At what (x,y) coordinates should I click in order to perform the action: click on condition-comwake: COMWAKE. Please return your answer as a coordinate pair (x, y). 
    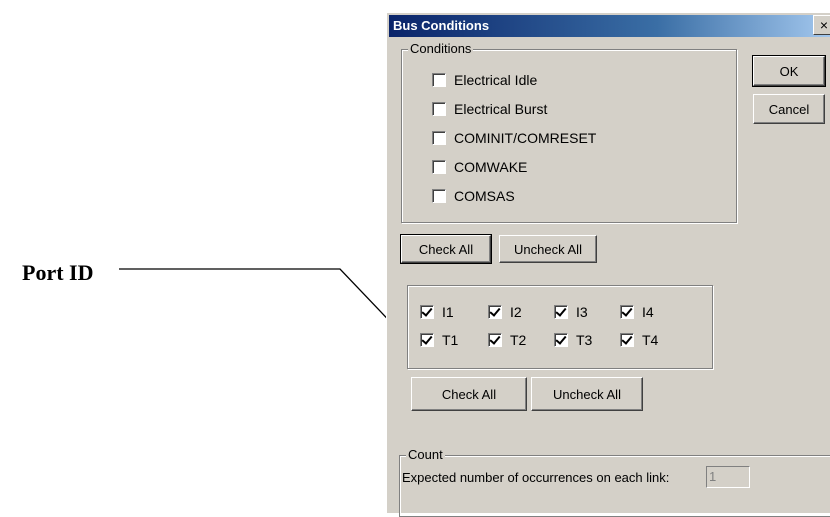
    Looking at the image, I should click on (479, 167).